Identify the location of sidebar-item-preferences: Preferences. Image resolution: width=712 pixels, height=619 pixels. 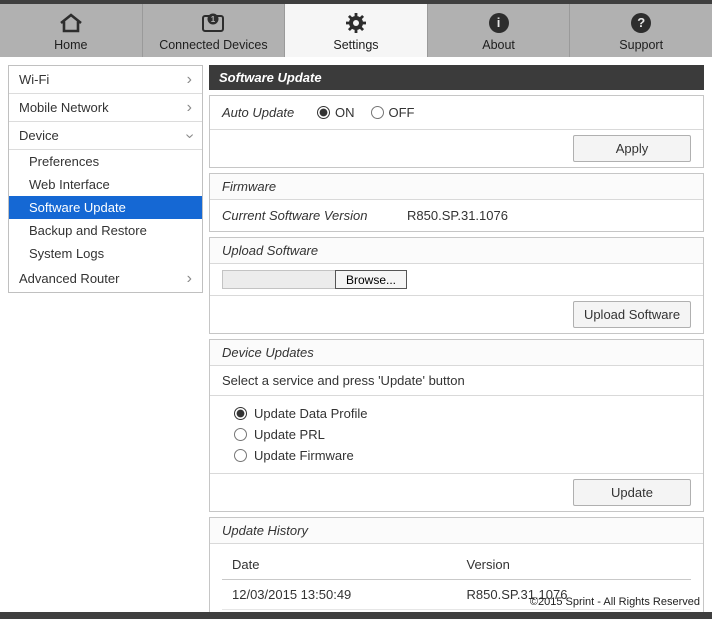
(105, 161).